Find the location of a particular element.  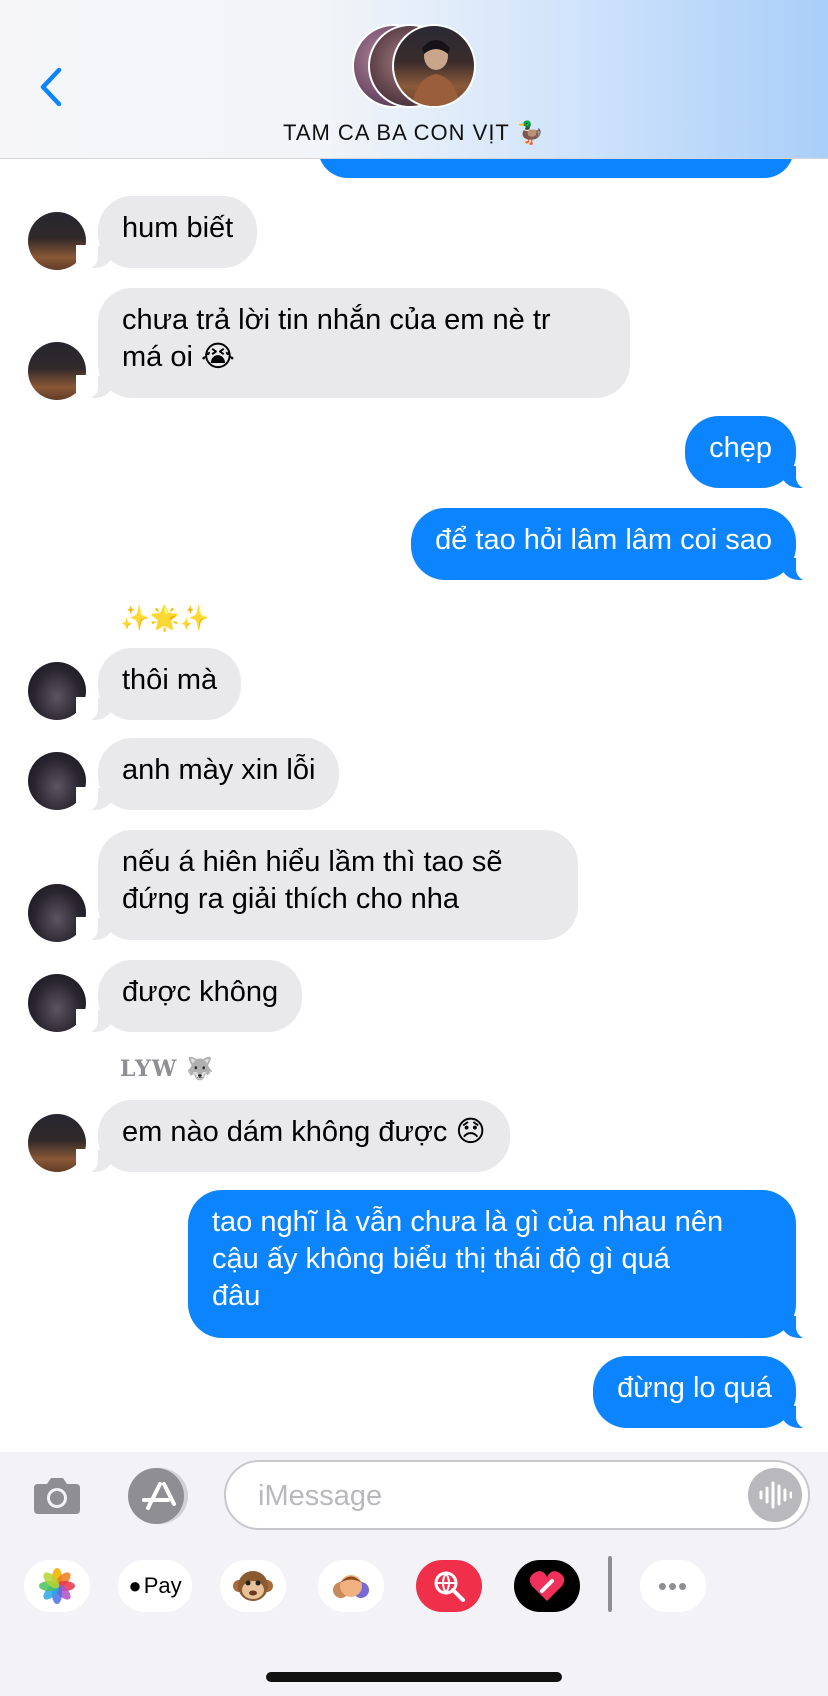

conversation-header: TAM CA BA CON VỊT 🦆 is located at coordinates (414, 79).